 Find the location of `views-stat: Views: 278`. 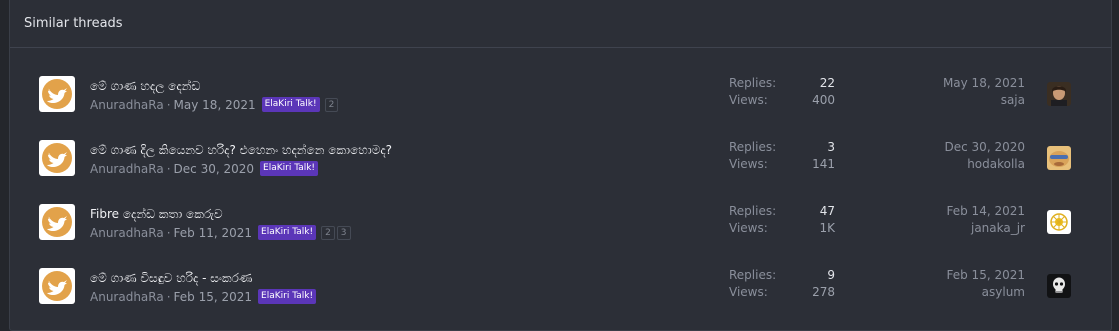

views-stat: Views: 278 is located at coordinates (782, 292).